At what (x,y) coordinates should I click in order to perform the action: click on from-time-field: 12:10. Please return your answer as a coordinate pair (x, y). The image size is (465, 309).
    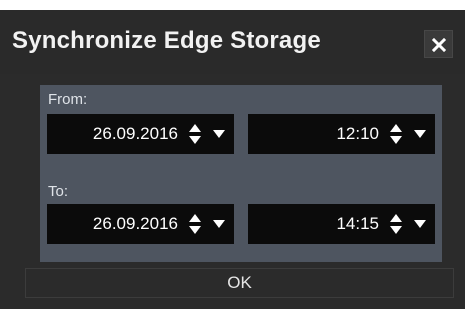
    Looking at the image, I should click on (341, 134).